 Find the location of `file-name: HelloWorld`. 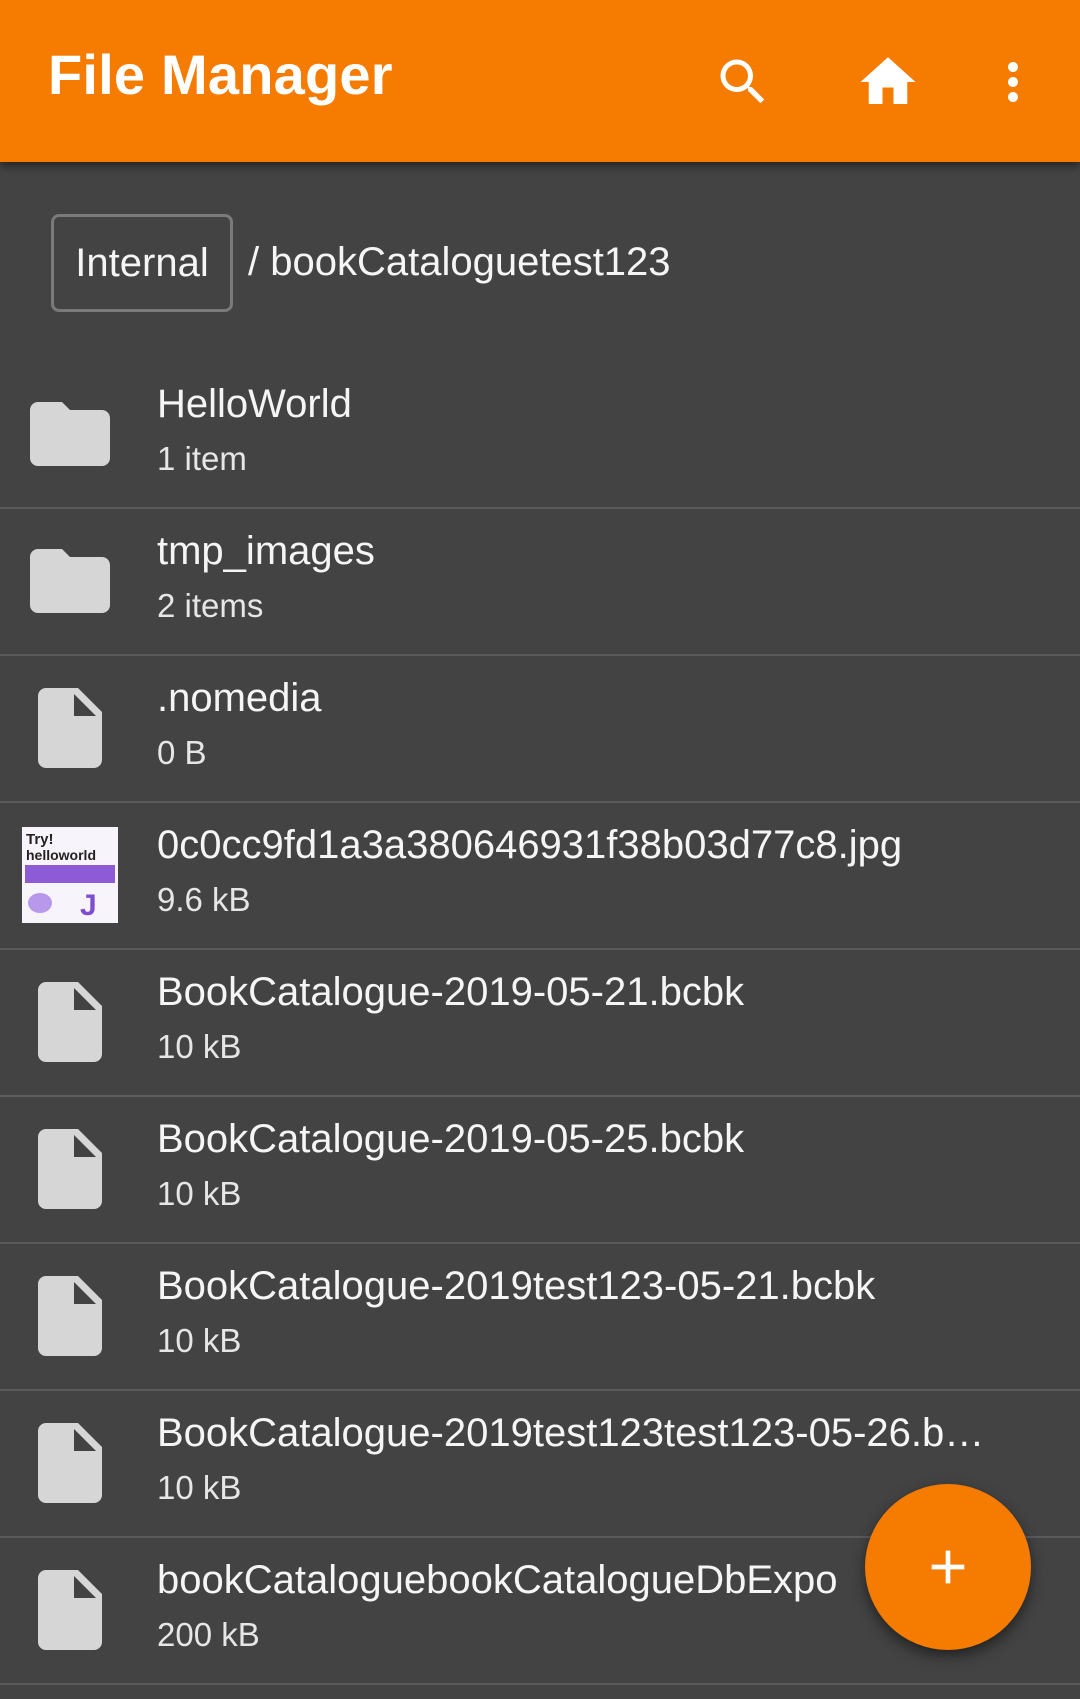

file-name: HelloWorld is located at coordinates (254, 404).